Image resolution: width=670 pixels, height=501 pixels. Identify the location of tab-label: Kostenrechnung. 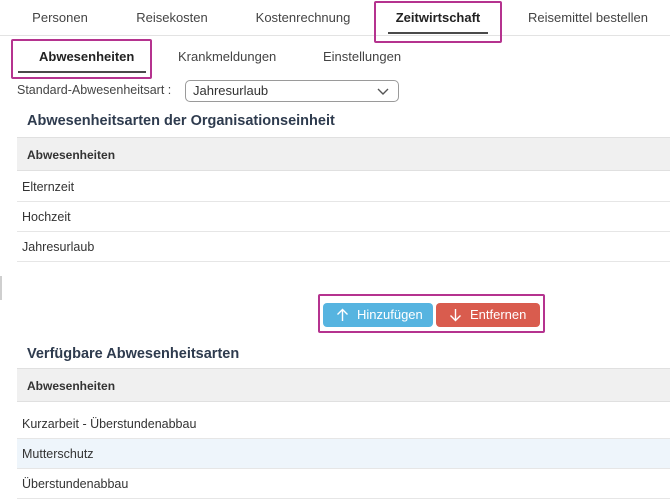
(303, 17).